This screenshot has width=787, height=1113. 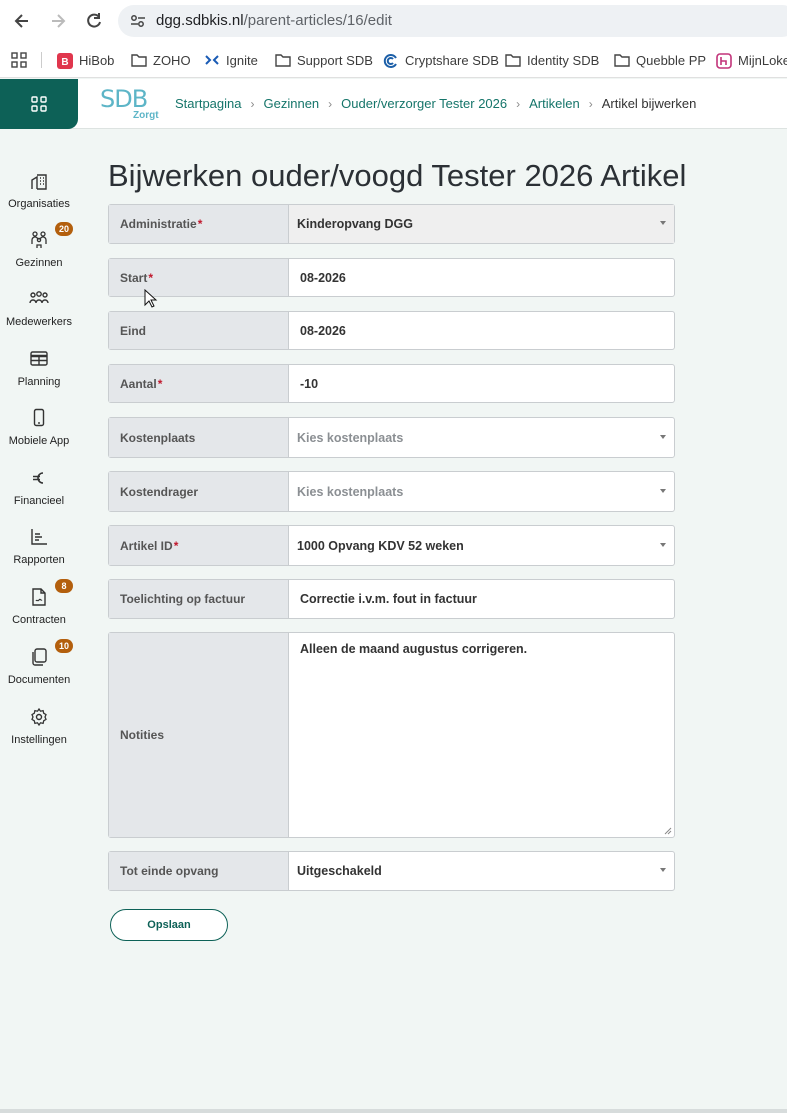 I want to click on label-text: Kostendrager, so click(x=159, y=491).